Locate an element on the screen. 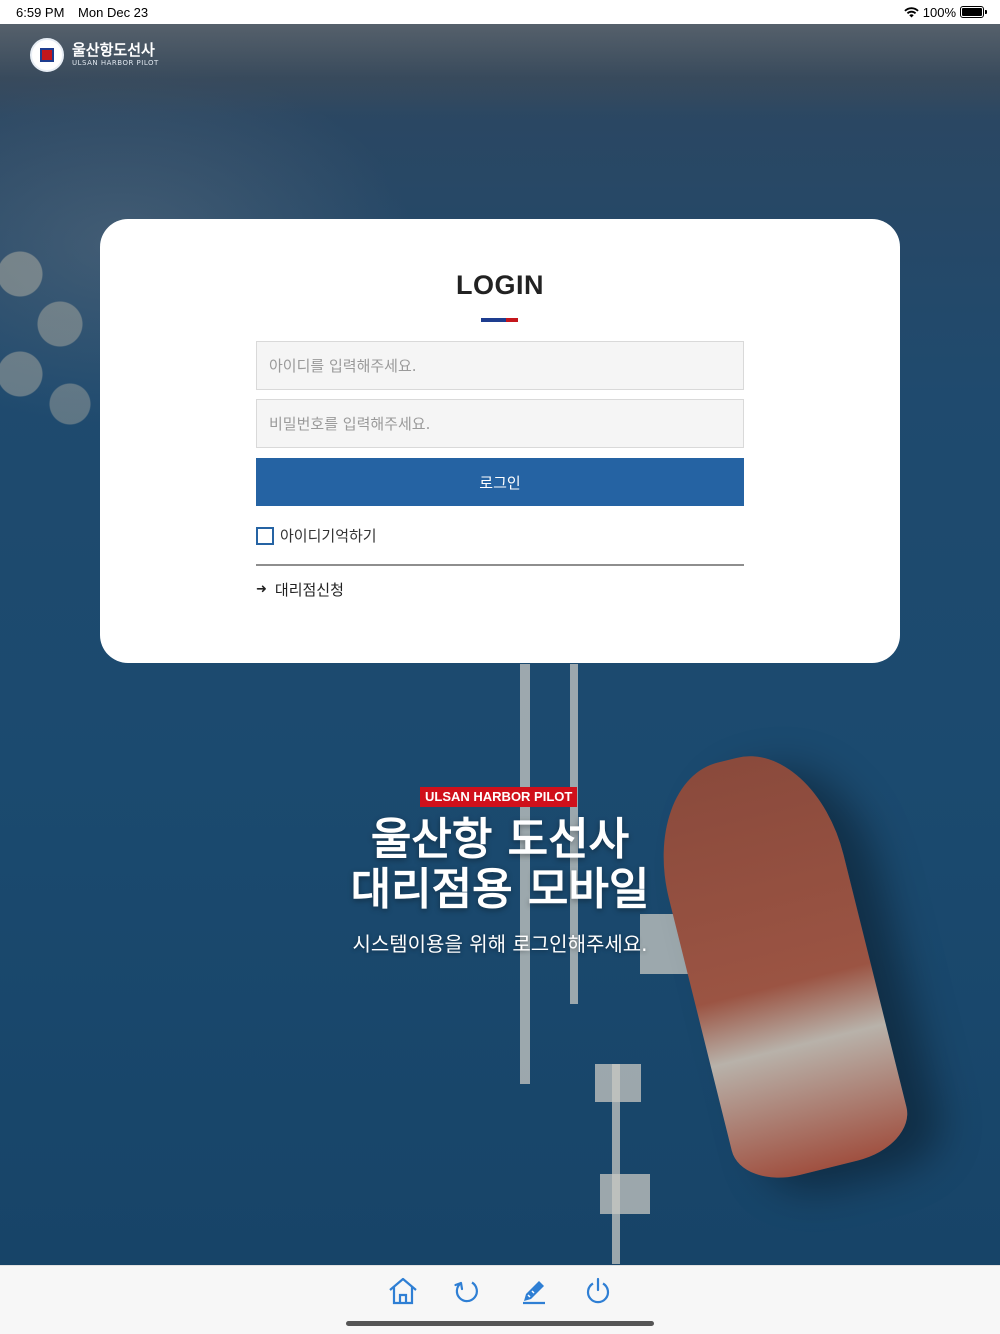  brand-logo: 울산항도선사 ULSAN HARBOR PILOT is located at coordinates (94, 55).